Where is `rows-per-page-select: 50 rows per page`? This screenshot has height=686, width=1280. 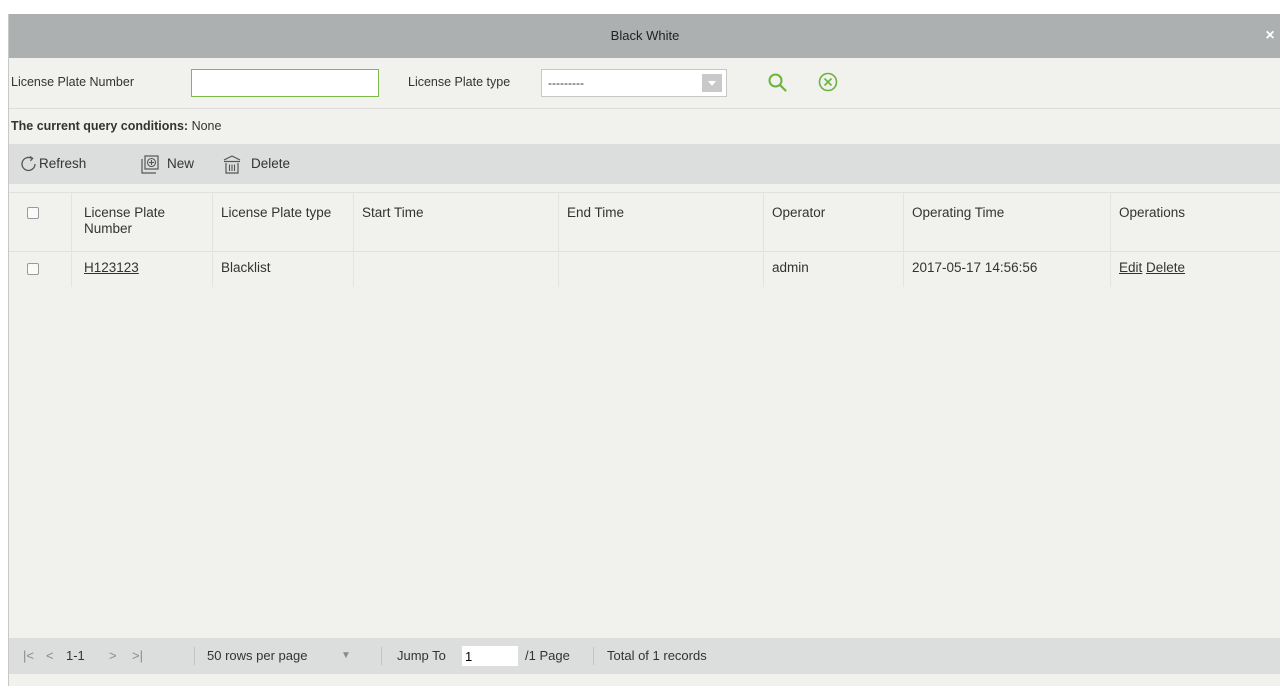
rows-per-page-select: 50 rows per page is located at coordinates (257, 656).